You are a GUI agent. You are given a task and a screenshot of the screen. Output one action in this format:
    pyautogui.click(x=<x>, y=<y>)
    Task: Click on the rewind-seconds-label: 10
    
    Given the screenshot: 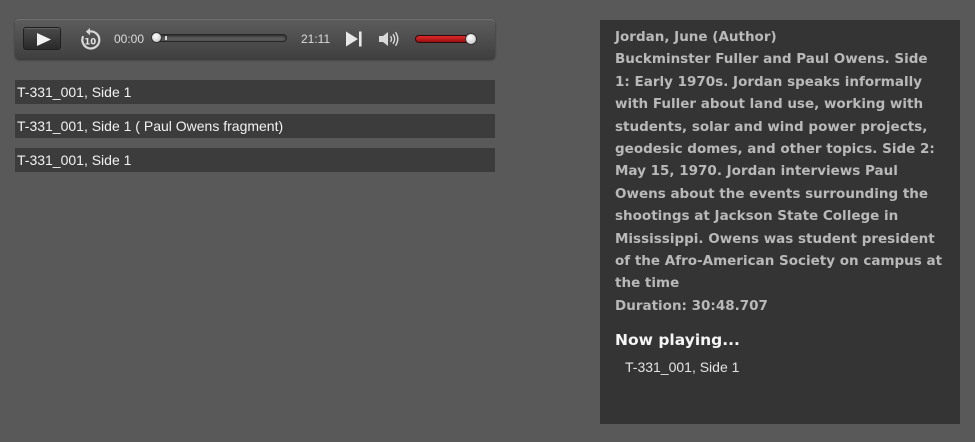 What is the action you would take?
    pyautogui.click(x=90, y=43)
    